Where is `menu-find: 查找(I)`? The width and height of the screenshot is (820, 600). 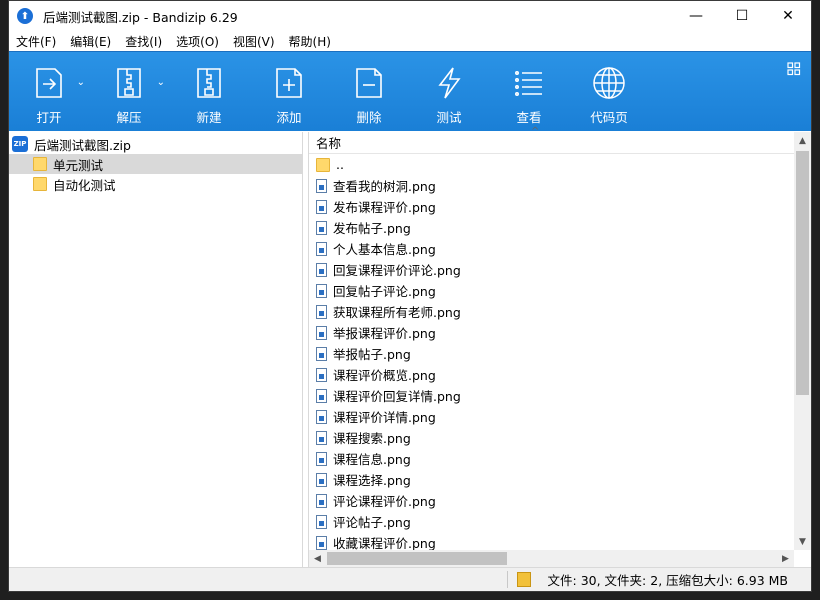 menu-find: 查找(I) is located at coordinates (143, 41).